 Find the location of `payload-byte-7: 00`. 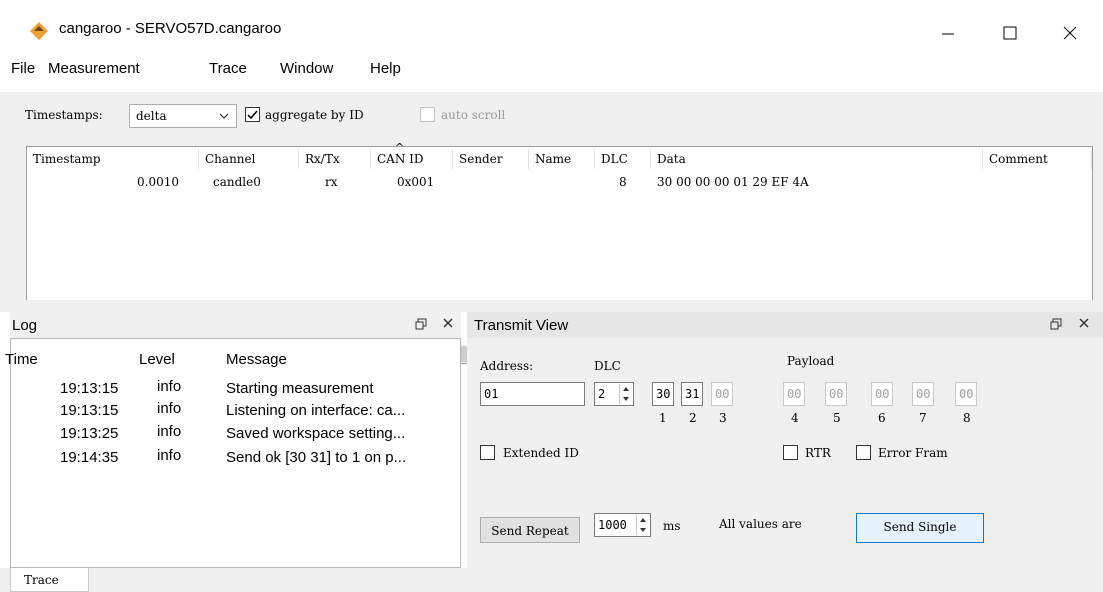

payload-byte-7: 00 is located at coordinates (923, 394).